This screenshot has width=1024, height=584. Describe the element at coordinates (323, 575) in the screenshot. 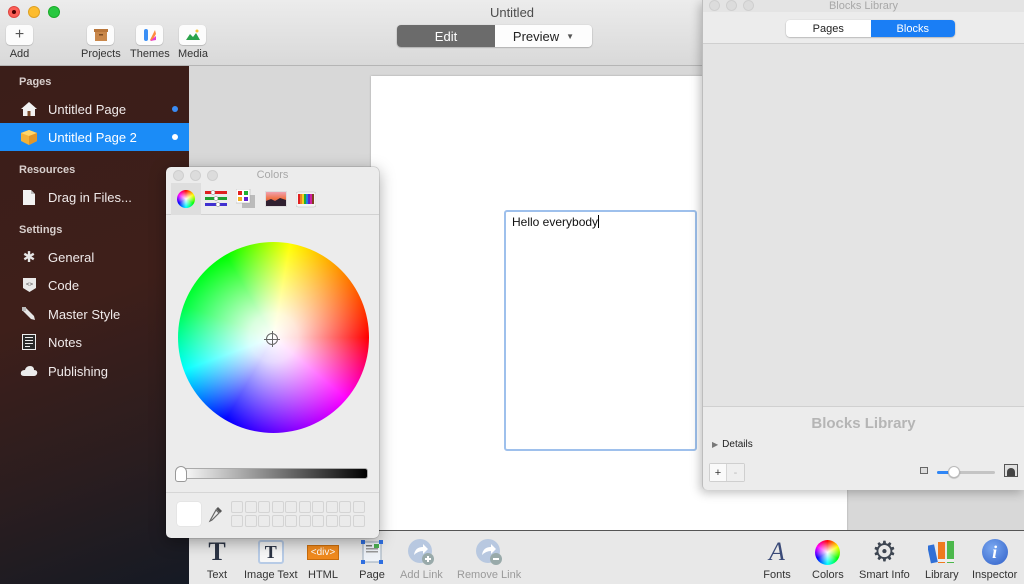

I see `html-label: HTML` at that location.